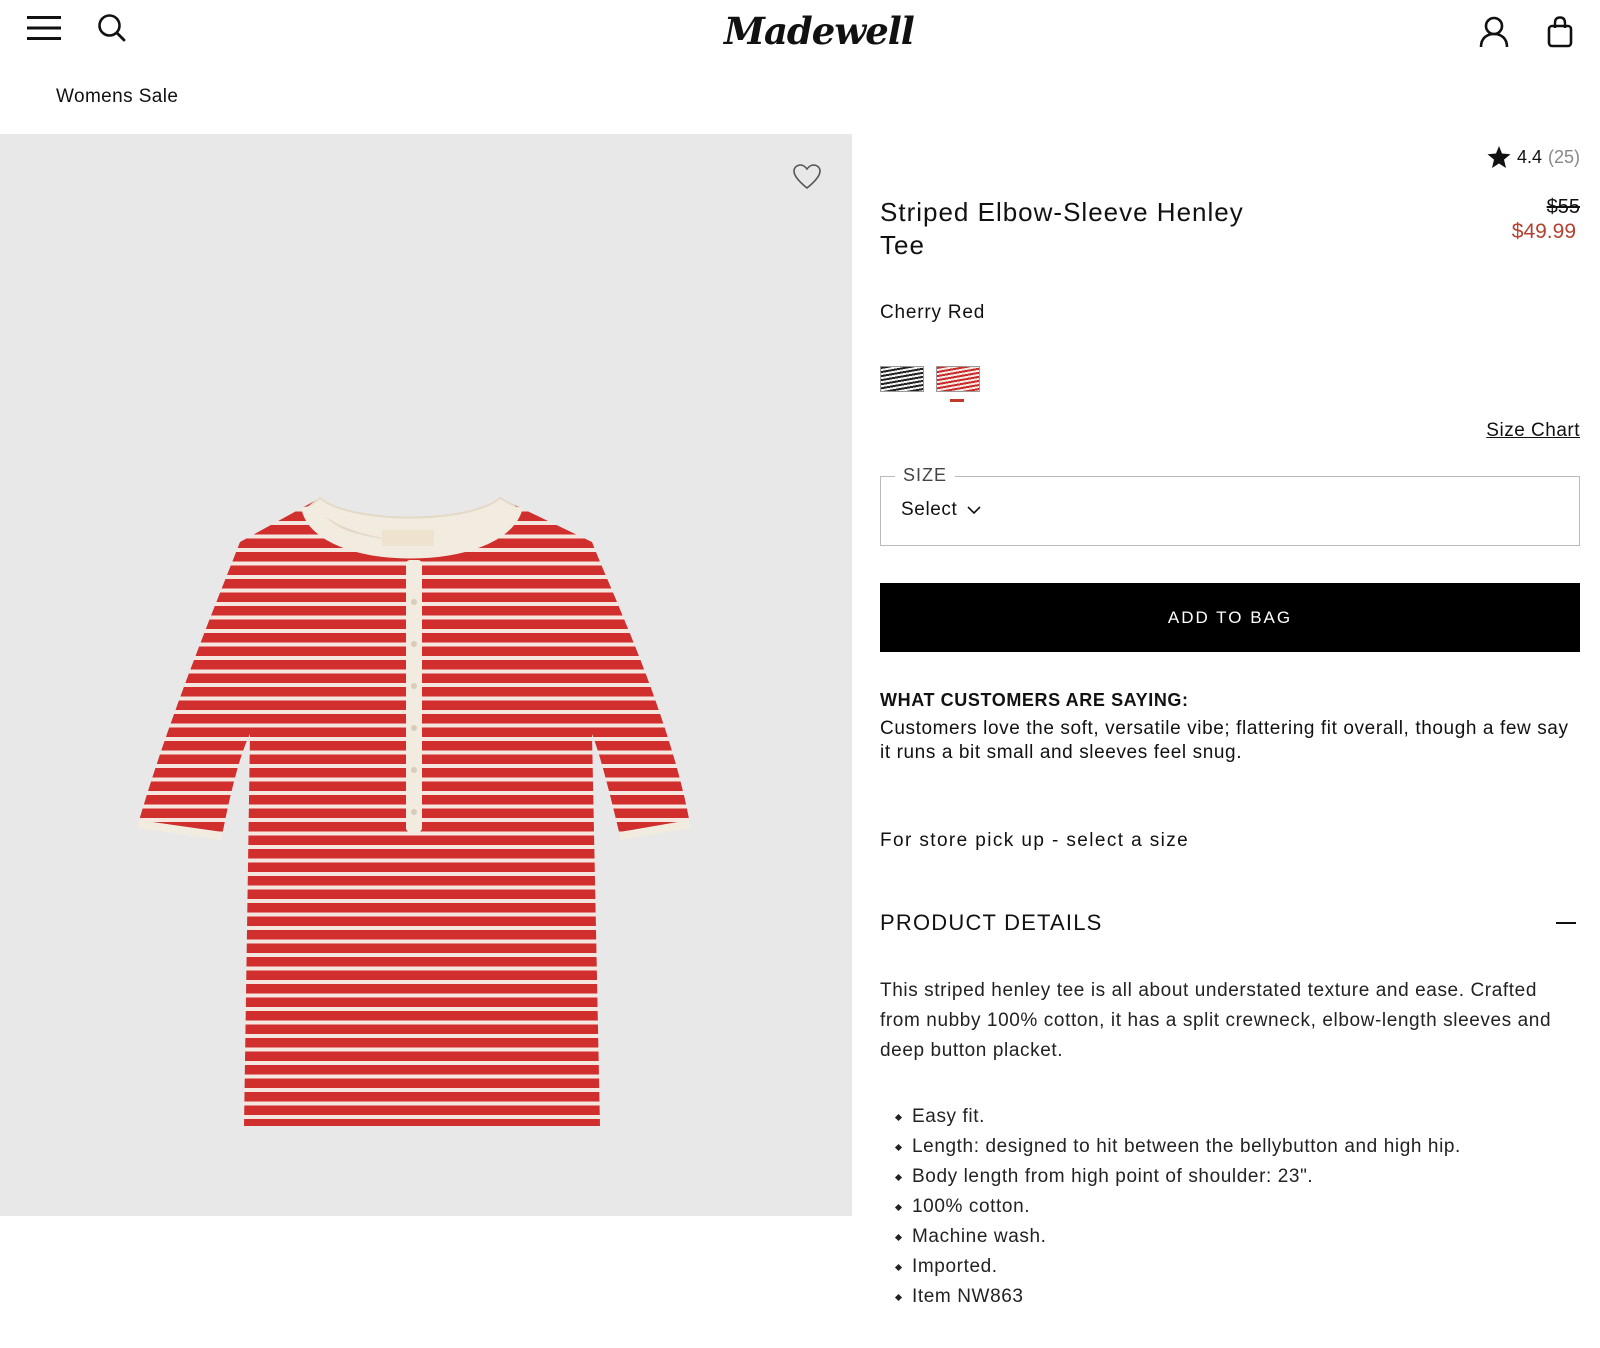 Image resolution: width=1600 pixels, height=1348 pixels. Describe the element at coordinates (1563, 207) in the screenshot. I see `original-price: $55` at that location.